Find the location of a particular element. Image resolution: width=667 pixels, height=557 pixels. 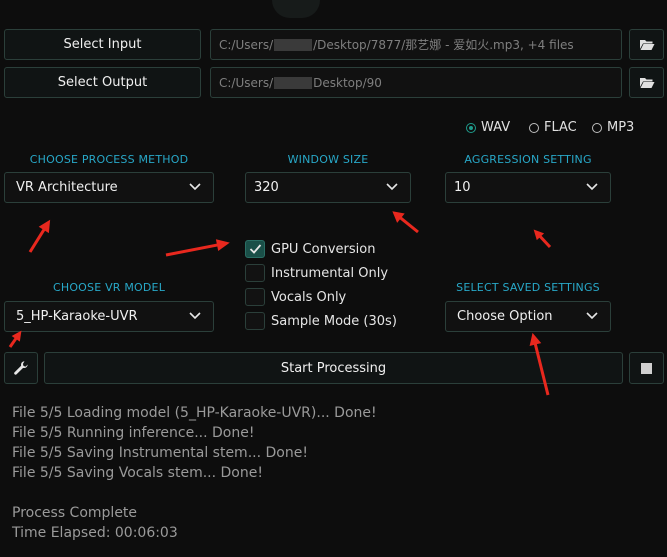

format-radio-mp3: MP3 is located at coordinates (613, 127).